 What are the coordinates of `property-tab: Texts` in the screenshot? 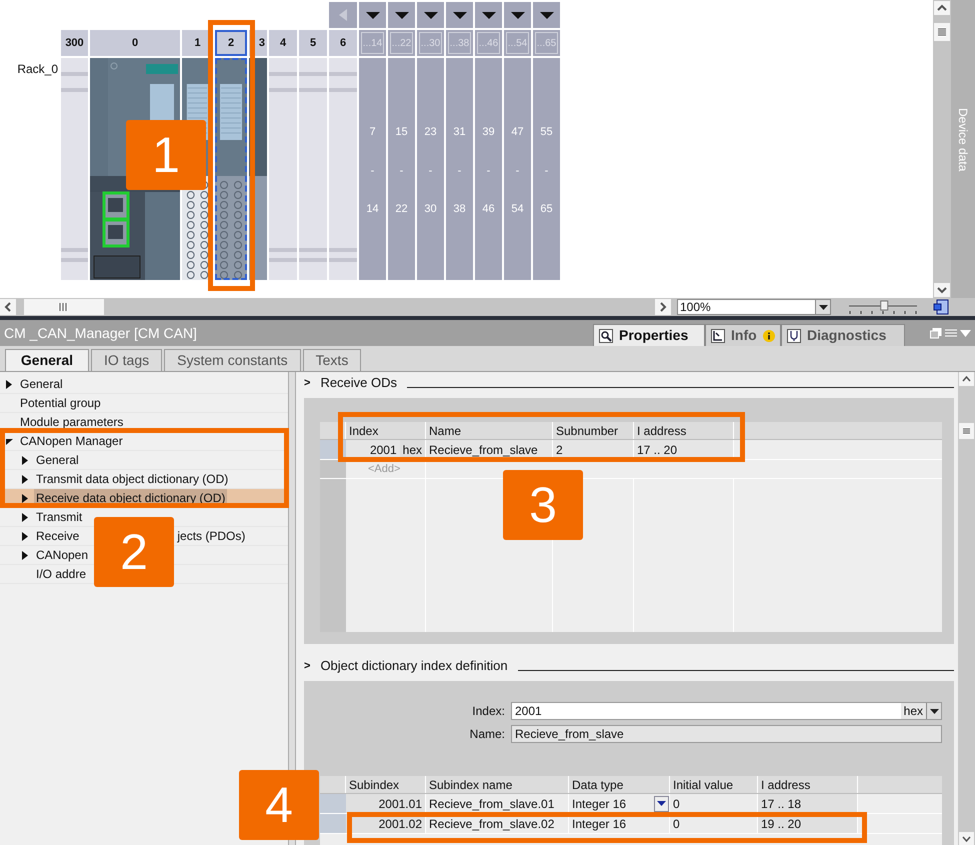 It's located at (332, 360).